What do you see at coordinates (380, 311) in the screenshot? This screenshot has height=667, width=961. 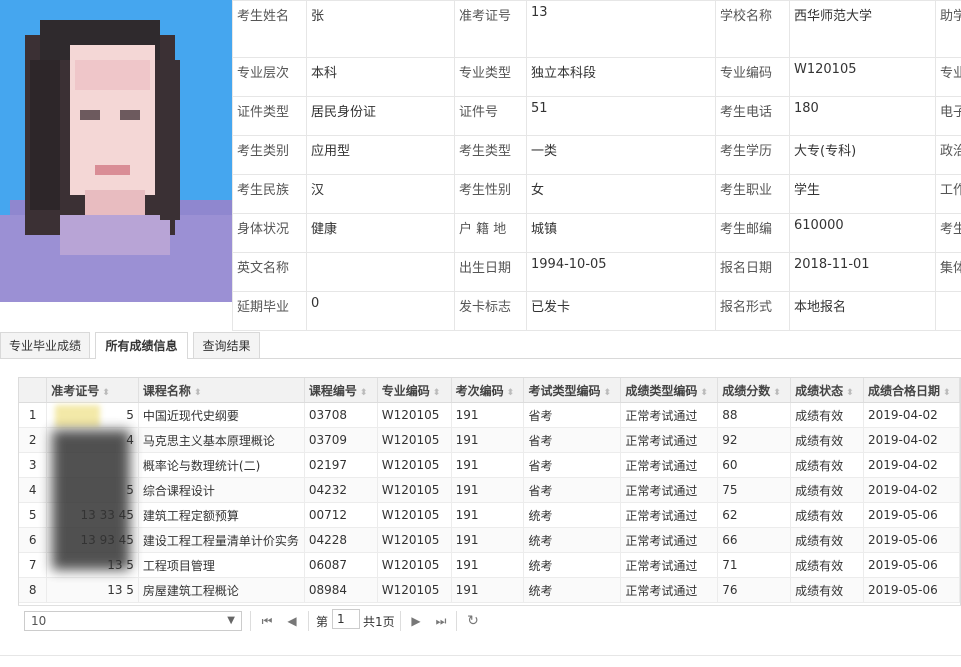 I see `info-value: 0` at bounding box center [380, 311].